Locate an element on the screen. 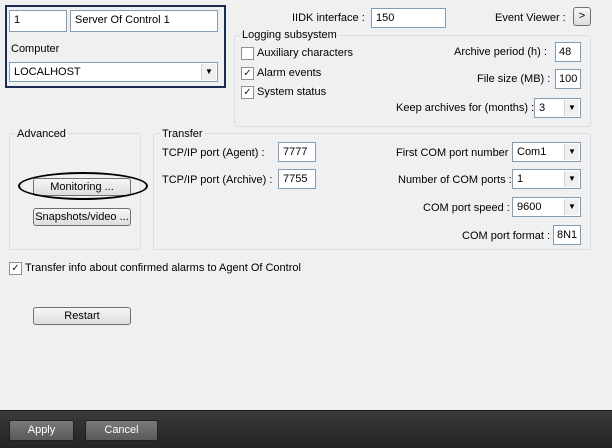 Image resolution: width=612 pixels, height=448 pixels. com-speed-label: COM port speed : is located at coordinates (466, 208).